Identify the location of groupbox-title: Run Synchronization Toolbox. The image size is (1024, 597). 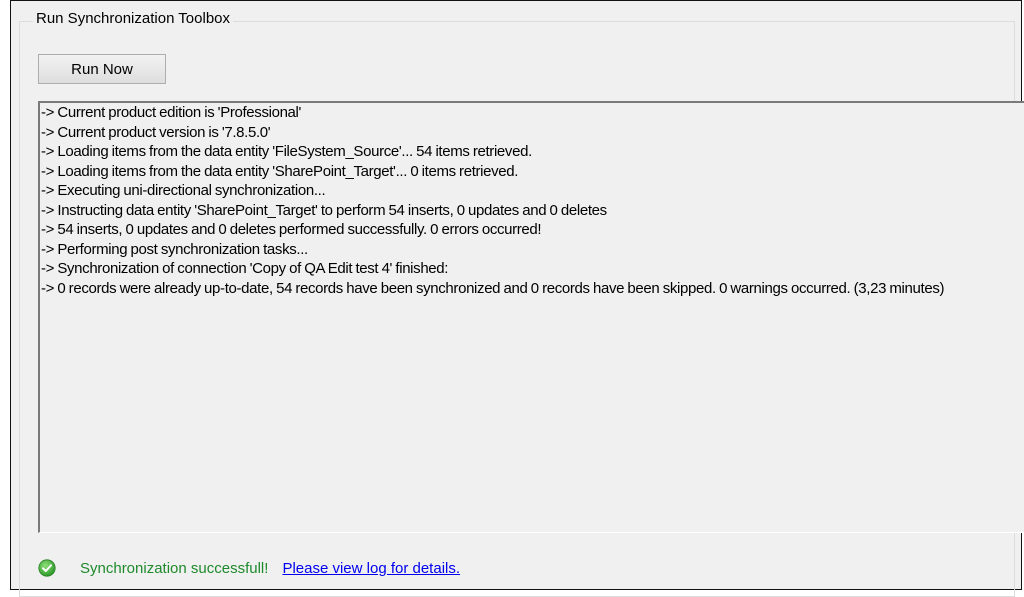
(133, 19).